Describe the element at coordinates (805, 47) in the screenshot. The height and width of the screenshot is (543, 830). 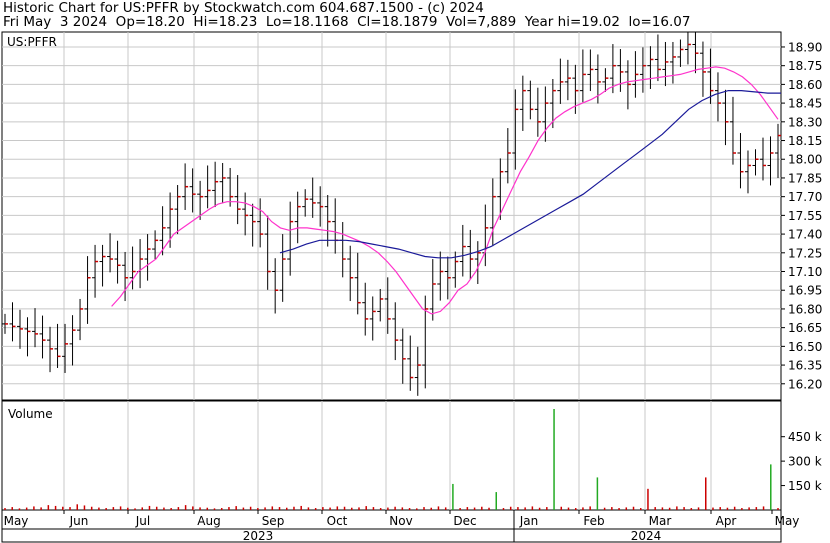
I see `price-tick-label: 18.90` at that location.